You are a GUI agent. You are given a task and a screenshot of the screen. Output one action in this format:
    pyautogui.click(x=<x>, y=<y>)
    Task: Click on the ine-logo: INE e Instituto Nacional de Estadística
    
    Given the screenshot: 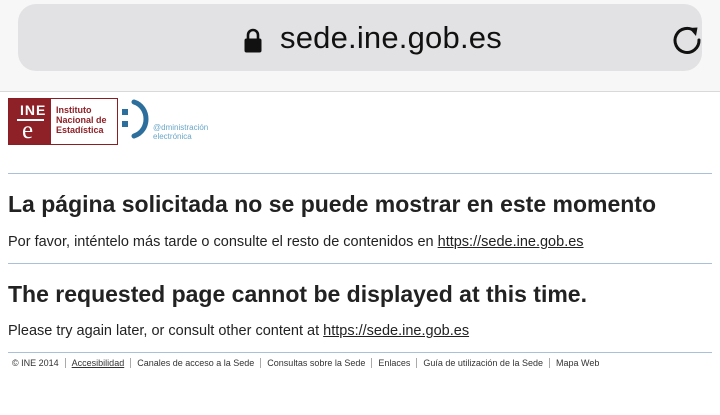 What is the action you would take?
    pyautogui.click(x=63, y=121)
    